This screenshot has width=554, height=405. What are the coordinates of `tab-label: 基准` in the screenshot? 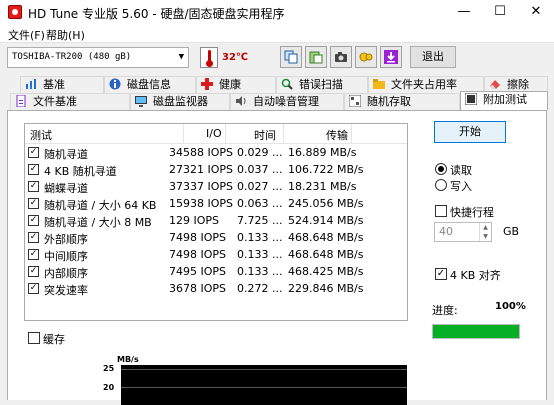 It's located at (54, 84).